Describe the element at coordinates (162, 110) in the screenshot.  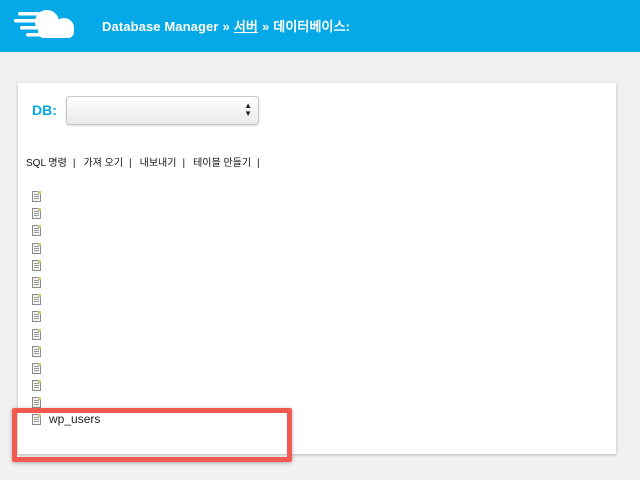
I see `db-select: ▲ ▼` at that location.